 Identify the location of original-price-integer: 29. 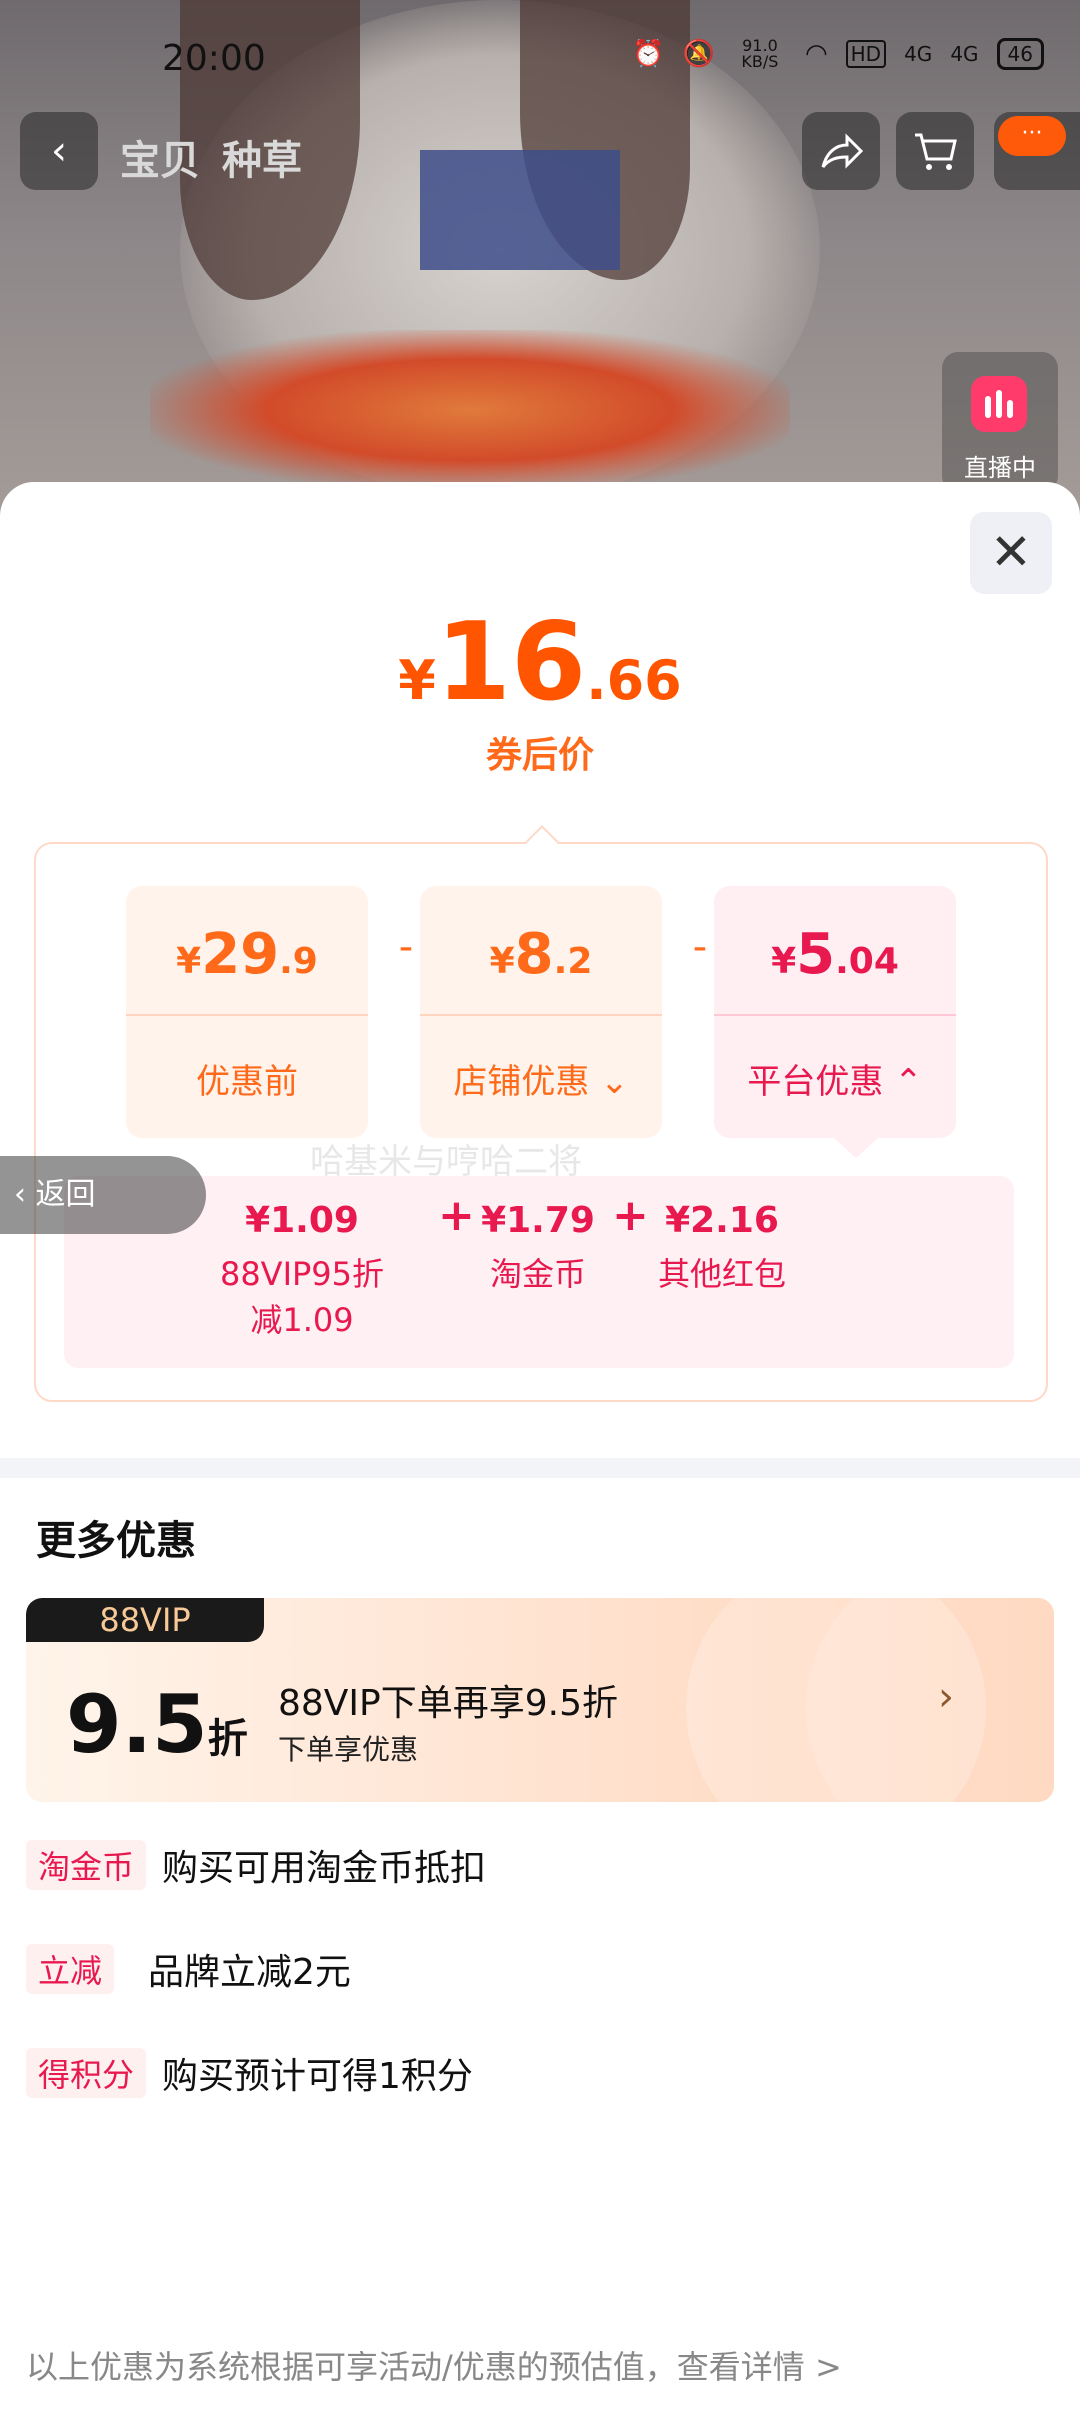
(240, 954).